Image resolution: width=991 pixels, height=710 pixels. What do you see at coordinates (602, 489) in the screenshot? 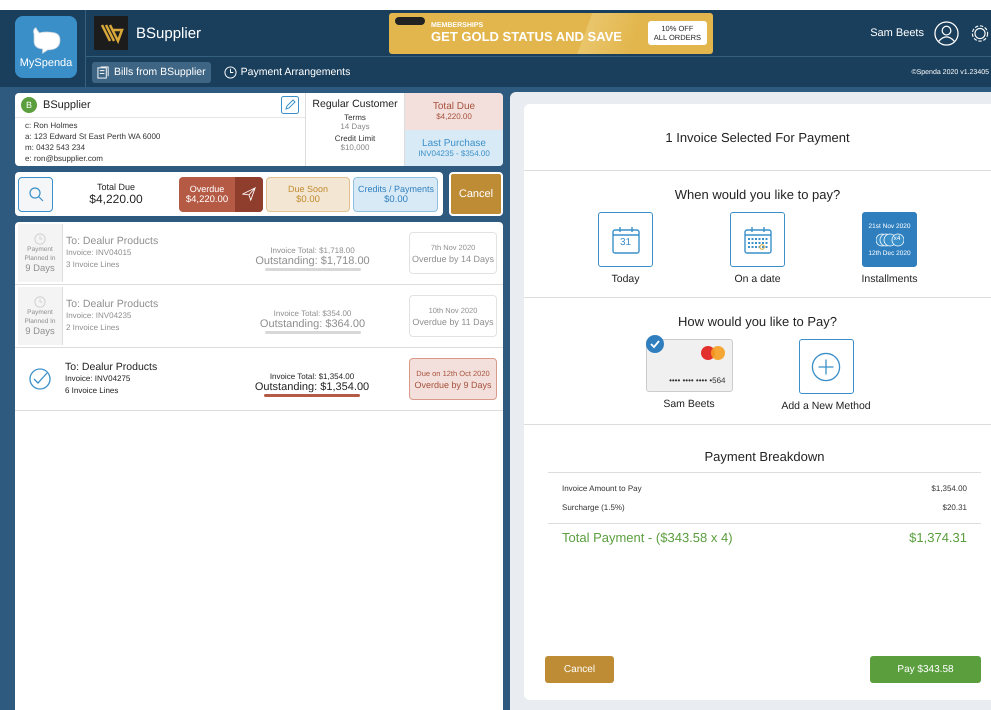
I see `breakdown-label: Invoice Amount to Pay` at bounding box center [602, 489].